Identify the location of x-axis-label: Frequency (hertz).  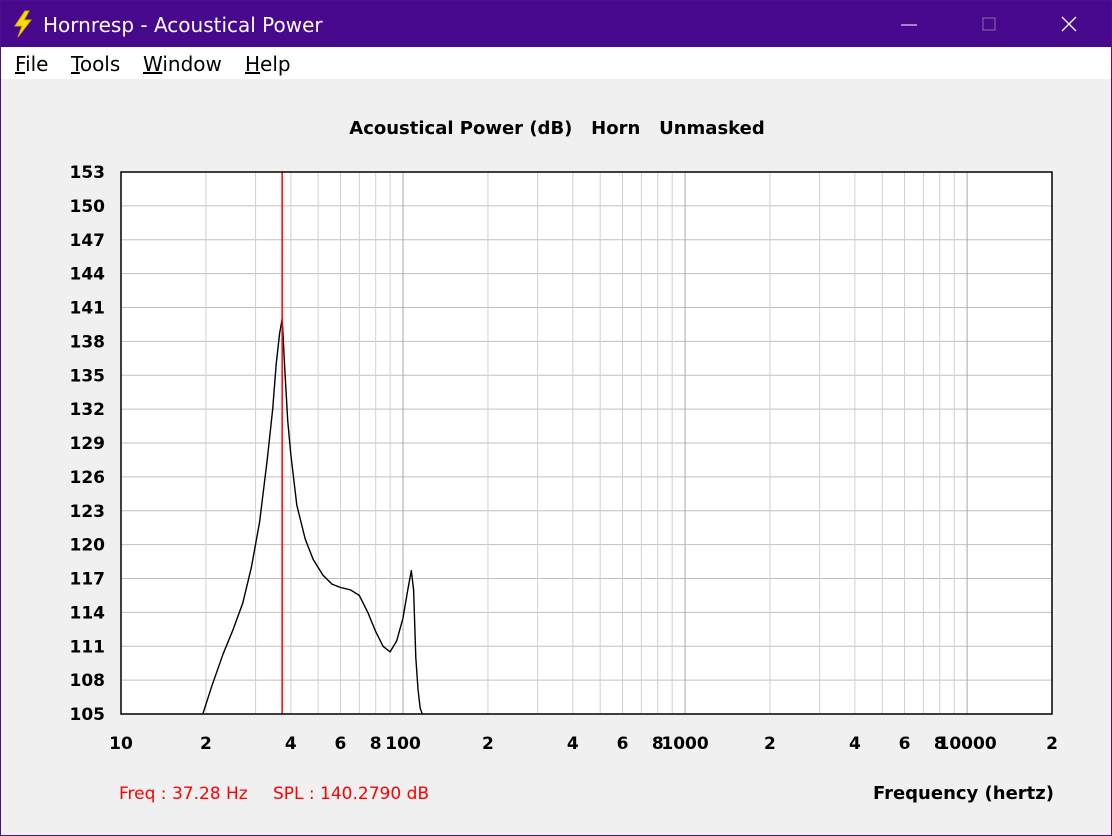
(963, 793).